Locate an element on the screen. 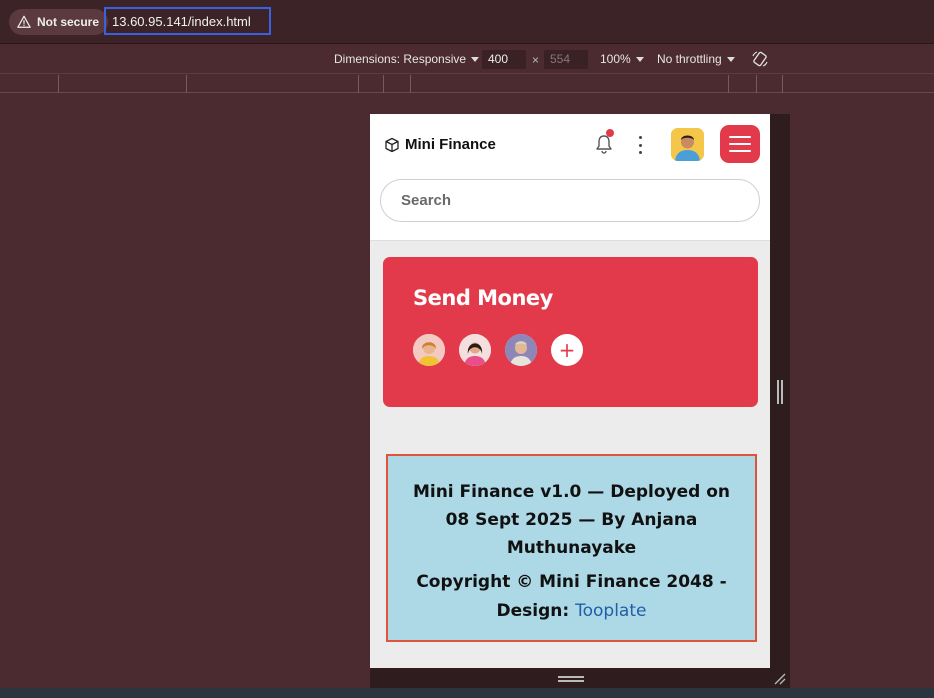 This screenshot has width=934, height=698. security-label: Not secure is located at coordinates (68, 22).